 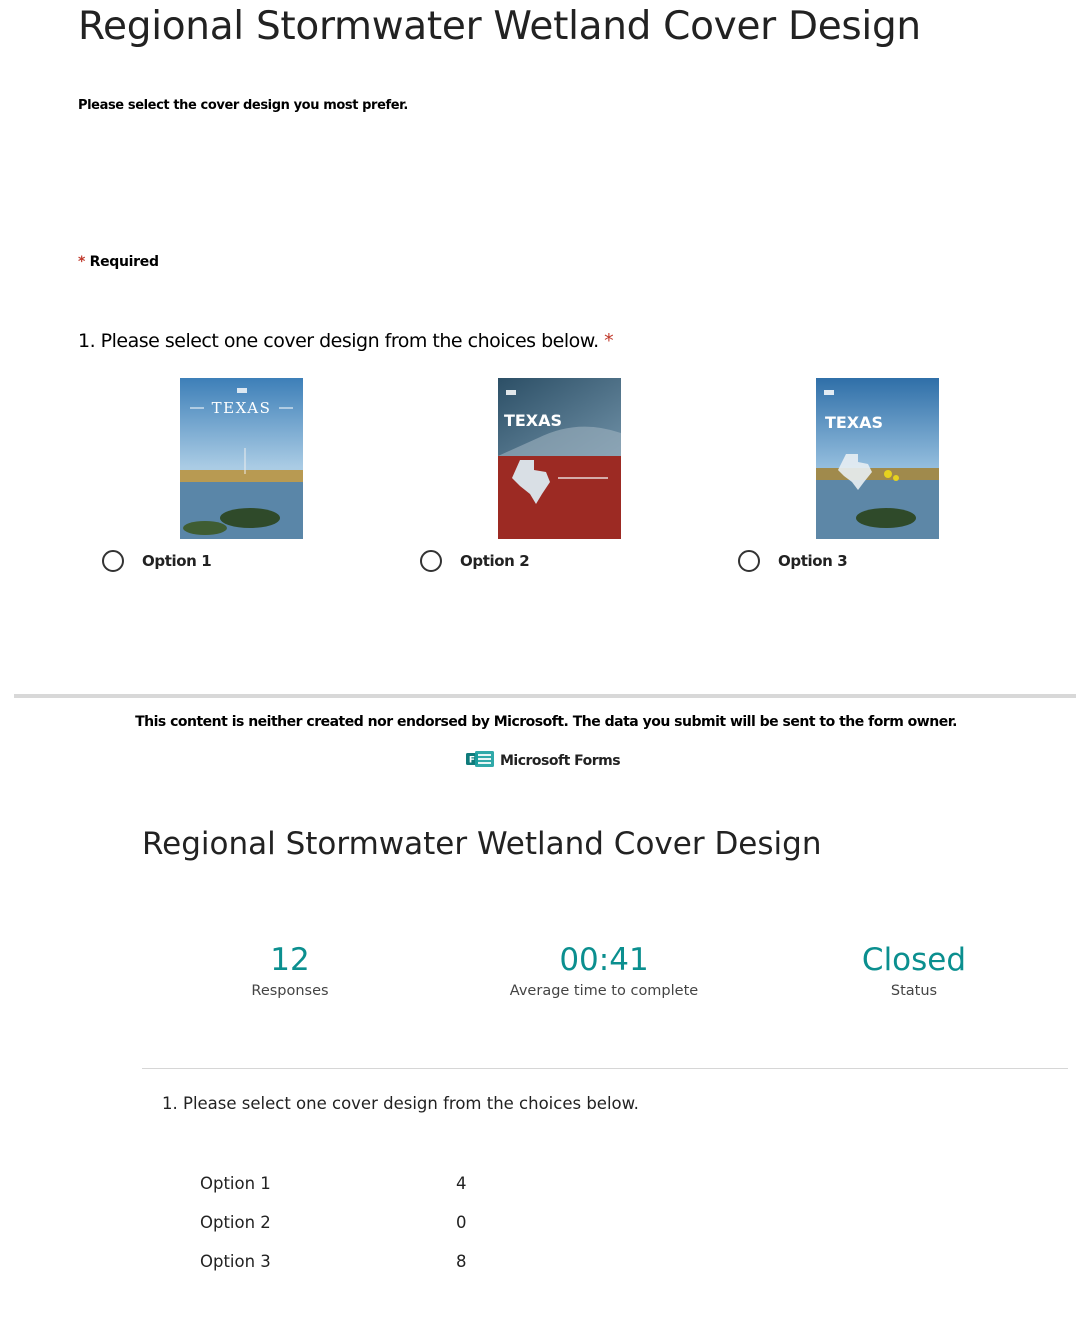 I want to click on average-time-value: 00:41, so click(x=604, y=960).